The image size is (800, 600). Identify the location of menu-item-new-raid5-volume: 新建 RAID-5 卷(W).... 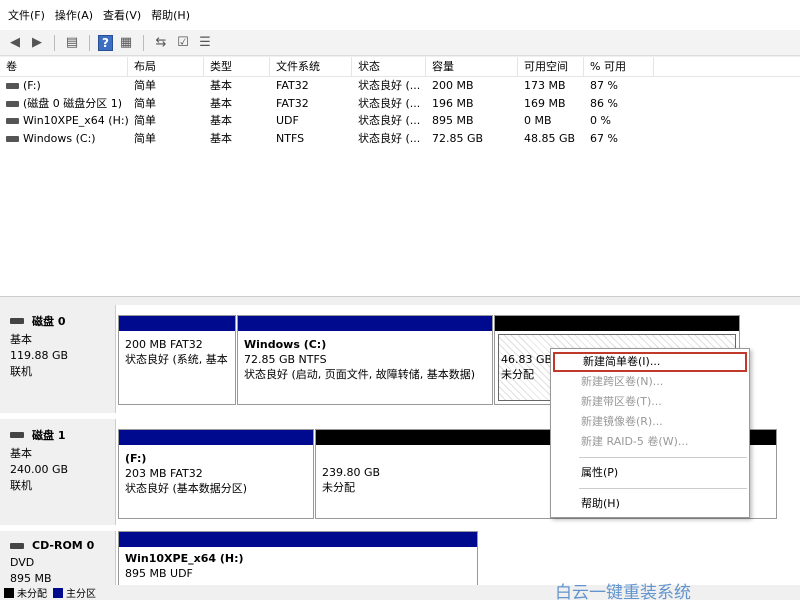
(650, 442).